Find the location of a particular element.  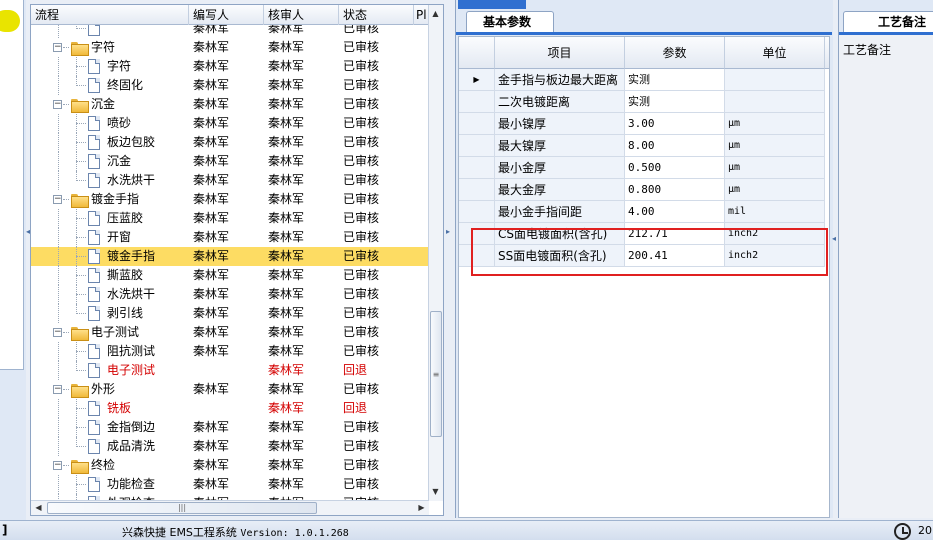

splitter-grip-icon: ◂ is located at coordinates (834, 239).